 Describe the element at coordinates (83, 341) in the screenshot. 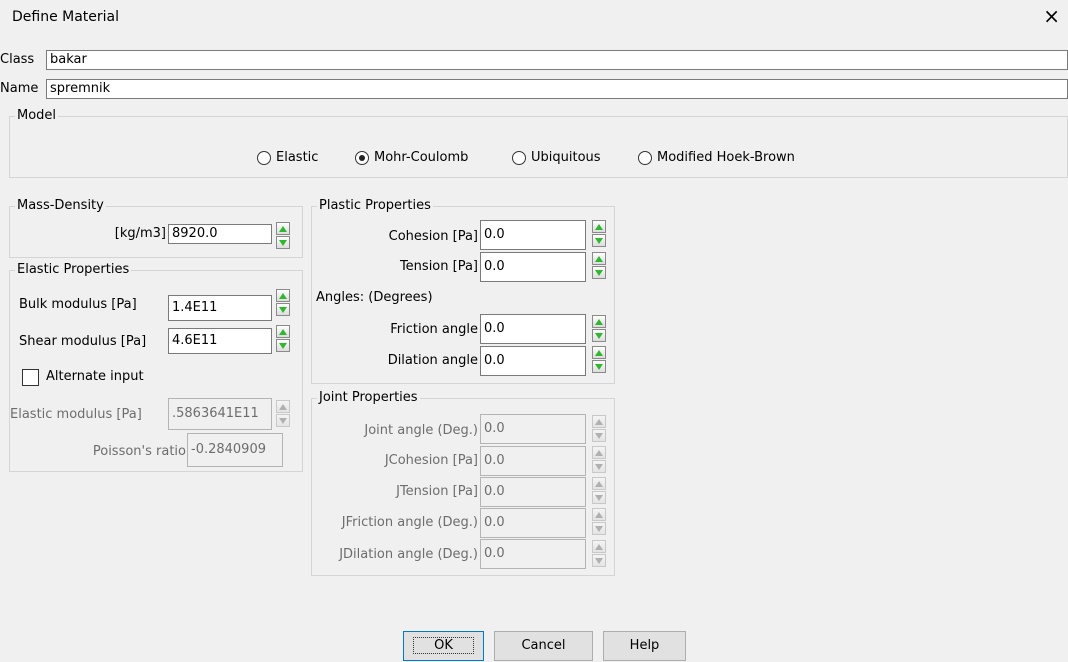

I see `shear-modulus-label: Shear modulus [Pa]` at that location.